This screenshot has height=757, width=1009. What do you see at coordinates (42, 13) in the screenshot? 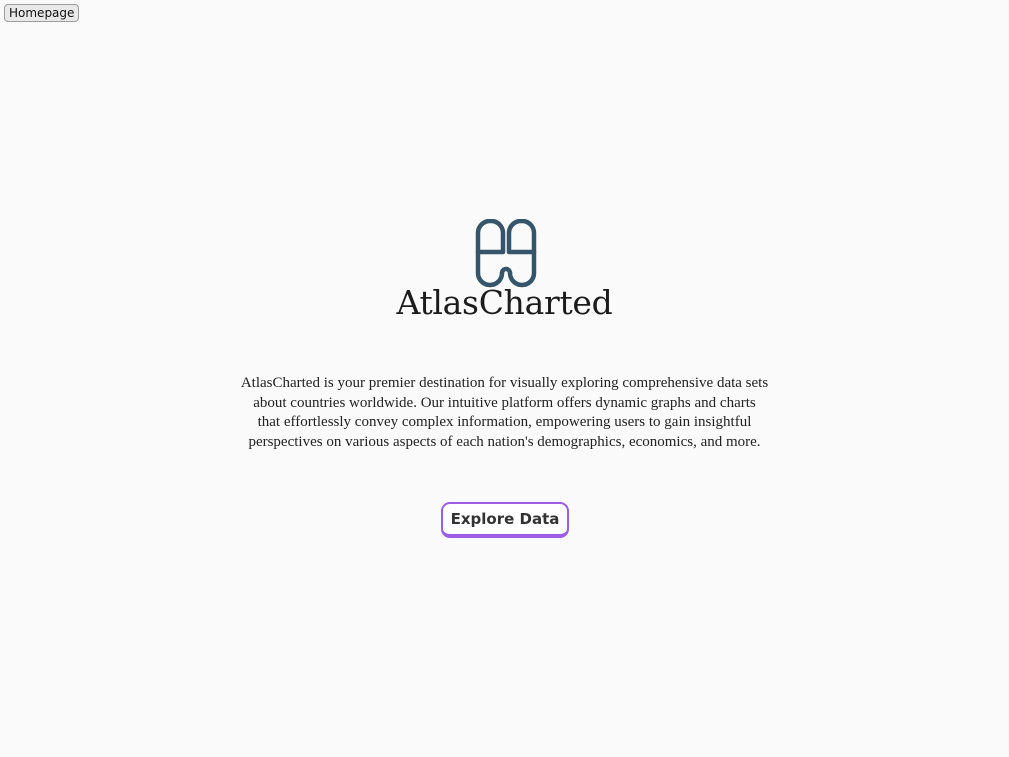
I see `homepage-button: Homepage` at bounding box center [42, 13].